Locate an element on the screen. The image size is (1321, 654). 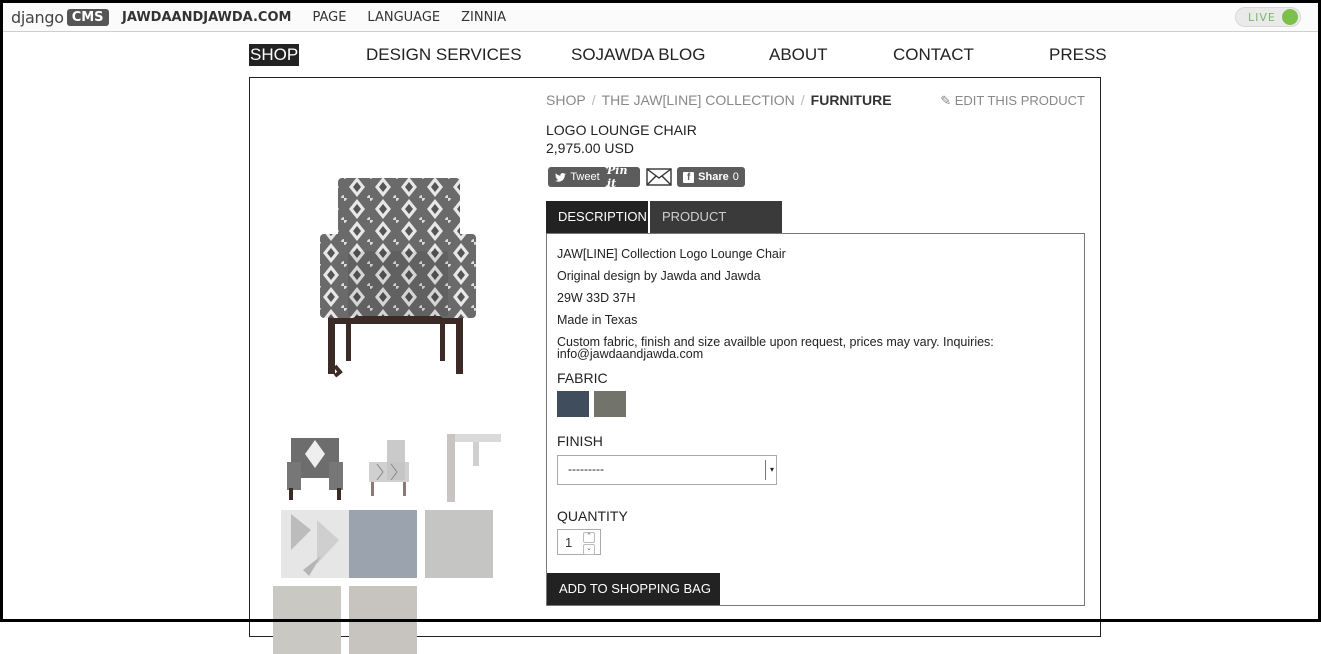
fabric-label: FABRIC is located at coordinates (582, 378).